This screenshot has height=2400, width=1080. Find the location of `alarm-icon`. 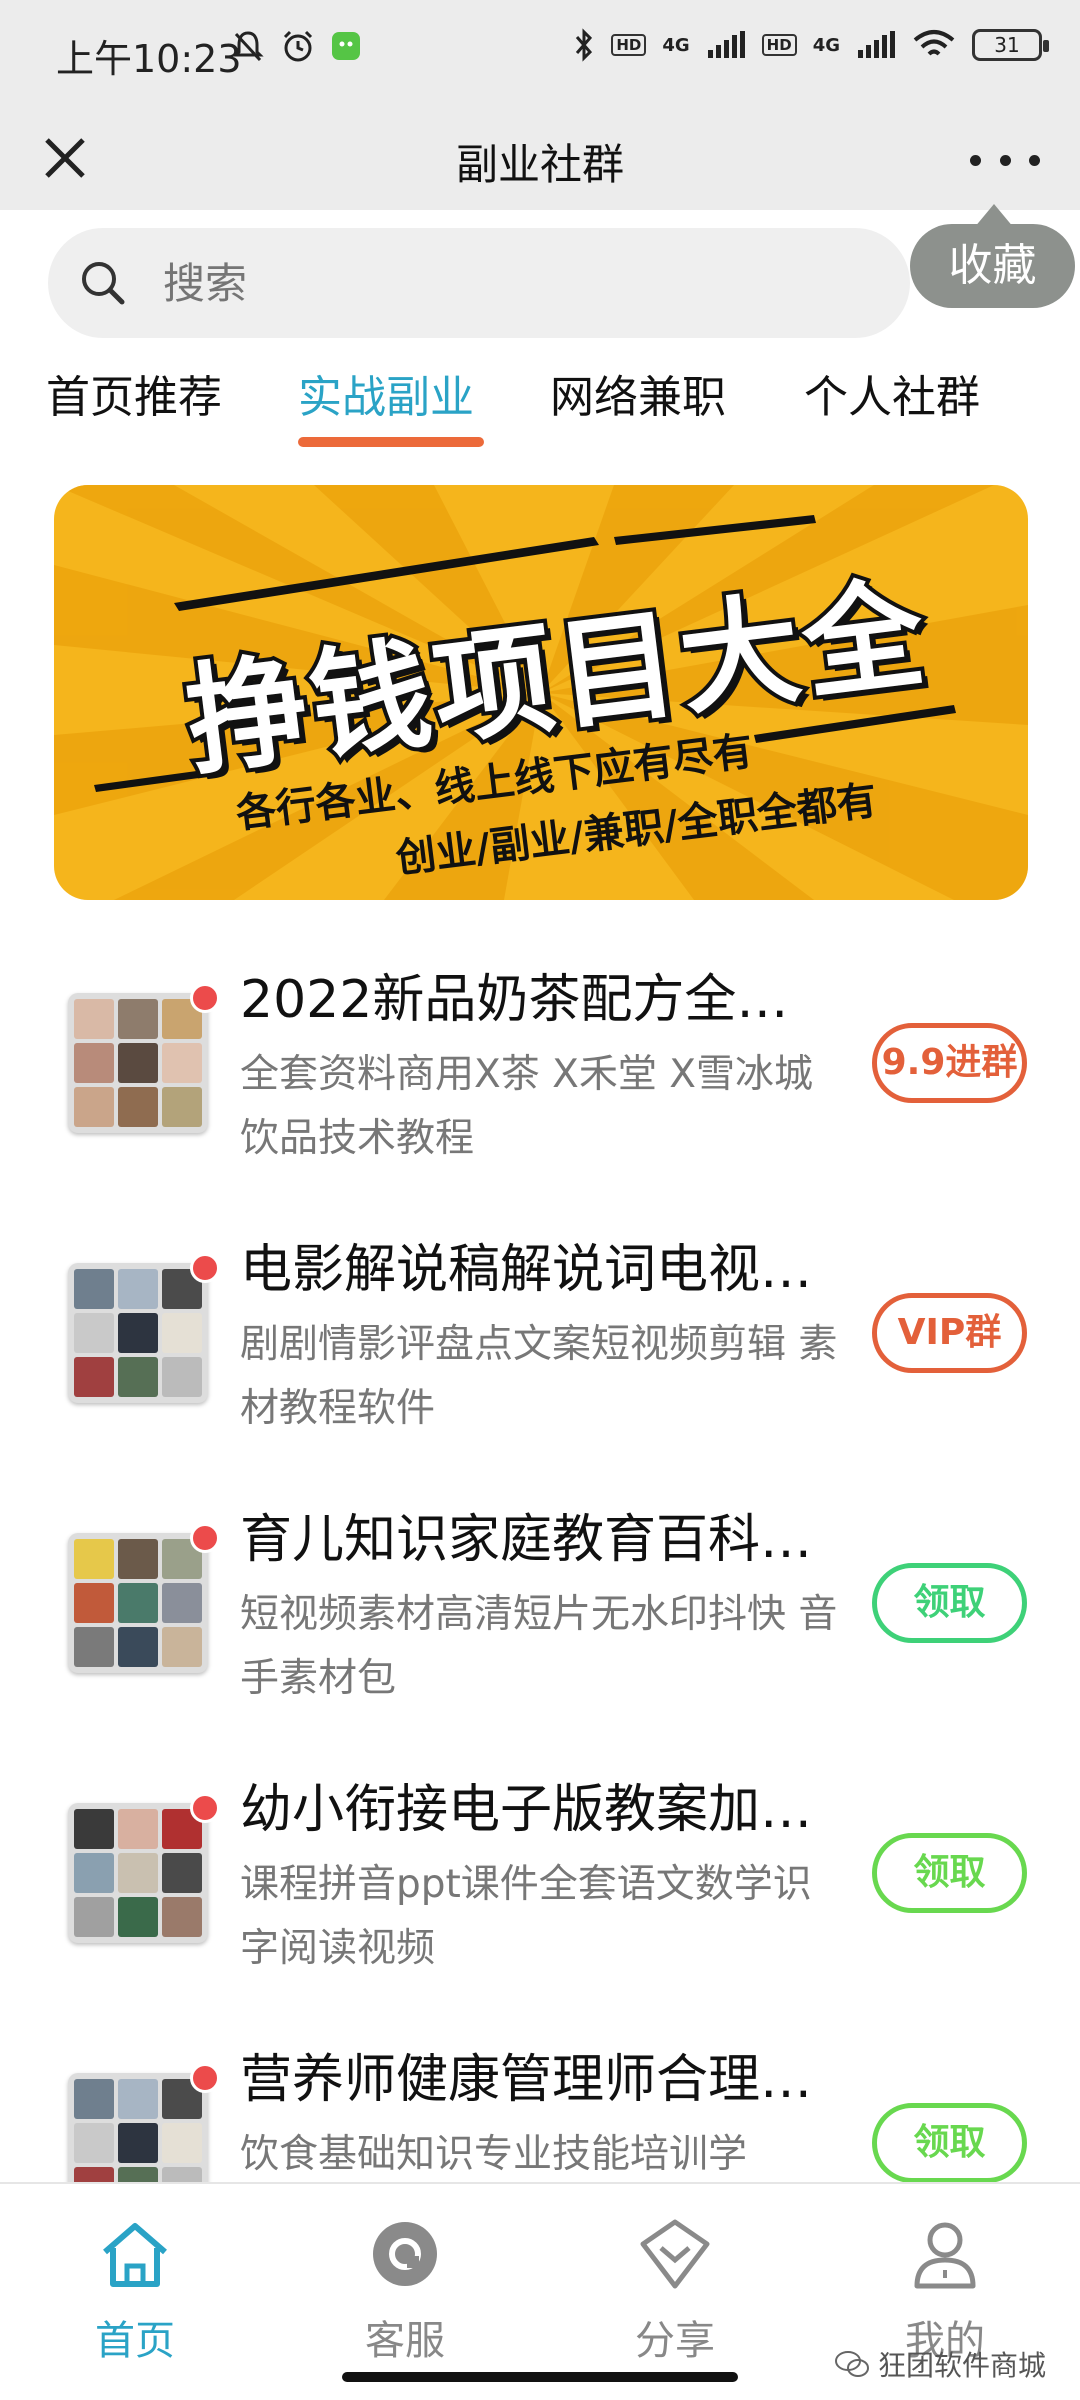

alarm-icon is located at coordinates (298, 46).